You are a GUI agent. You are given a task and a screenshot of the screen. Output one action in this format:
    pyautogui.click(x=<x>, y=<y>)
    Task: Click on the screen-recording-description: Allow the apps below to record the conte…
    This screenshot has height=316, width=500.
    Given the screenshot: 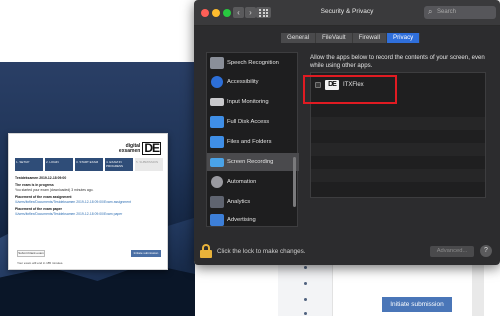 What is the action you would take?
    pyautogui.click(x=397, y=61)
    